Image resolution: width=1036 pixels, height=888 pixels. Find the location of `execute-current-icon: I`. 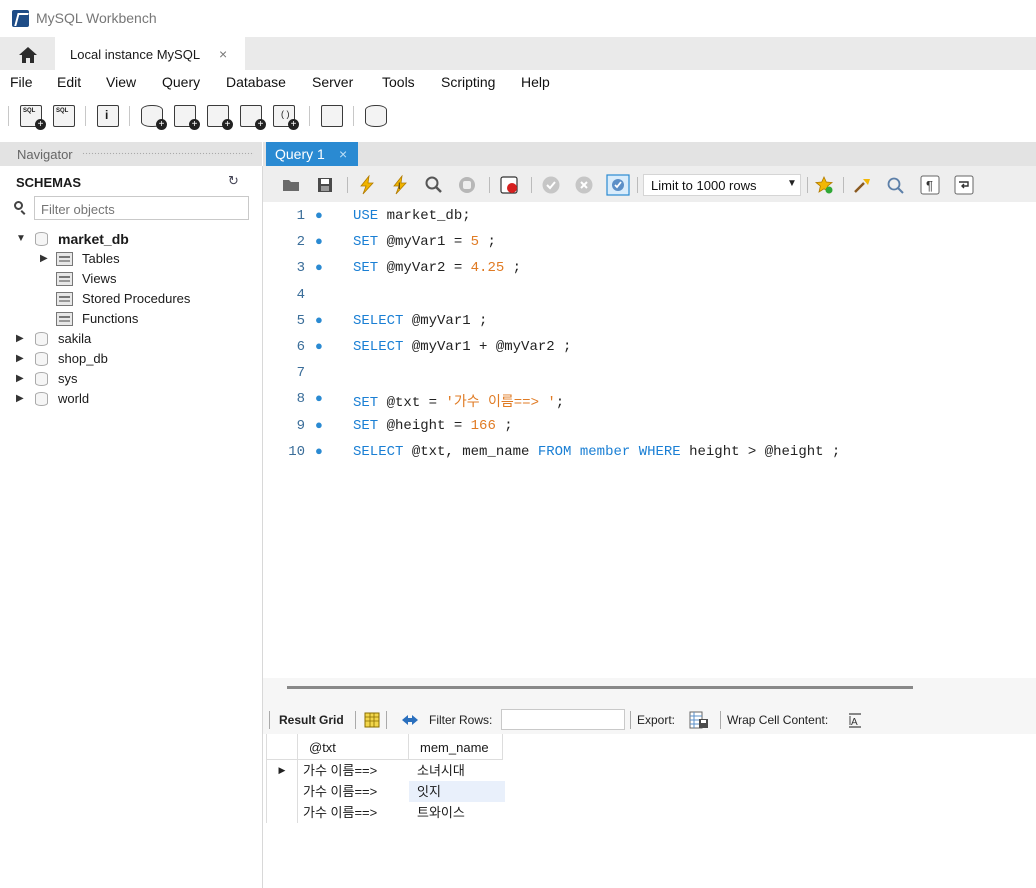

execute-current-icon: I is located at coordinates (400, 185).